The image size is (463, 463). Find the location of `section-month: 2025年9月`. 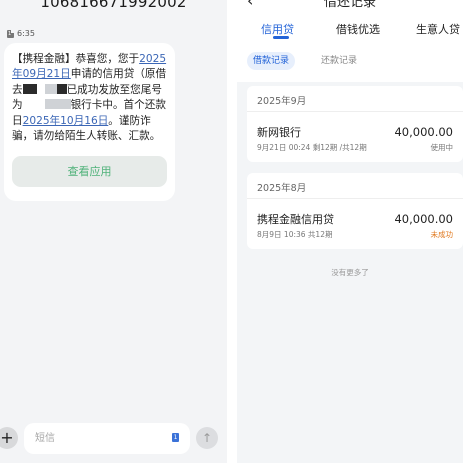

section-month: 2025年9月 is located at coordinates (282, 101).